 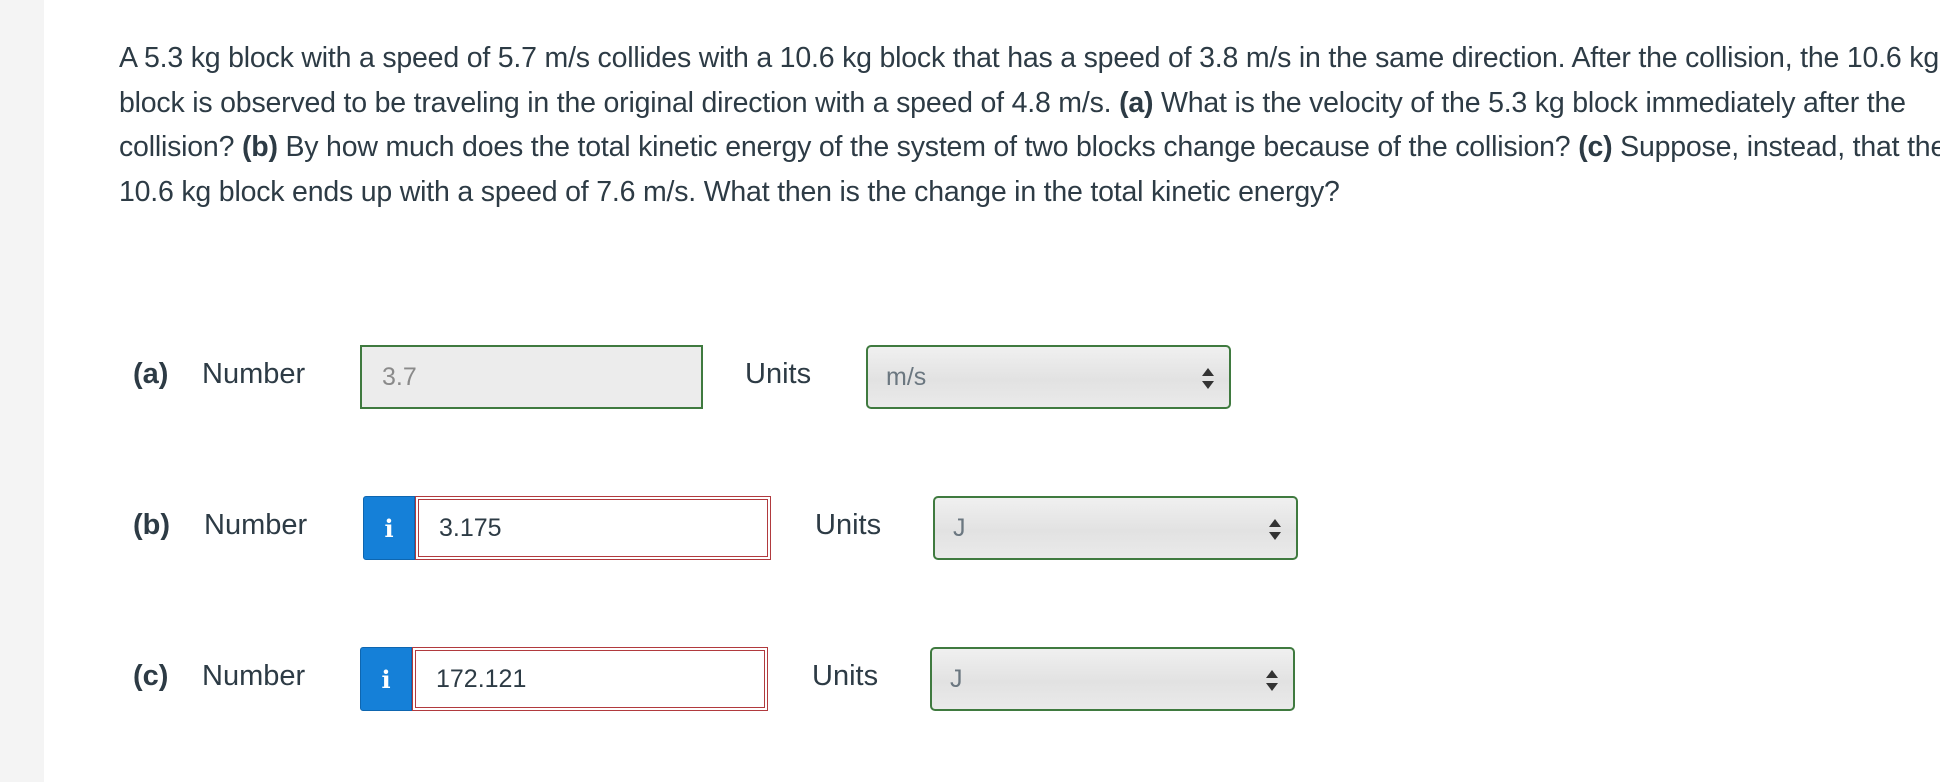 I want to click on answer-input-a, so click(x=531, y=377).